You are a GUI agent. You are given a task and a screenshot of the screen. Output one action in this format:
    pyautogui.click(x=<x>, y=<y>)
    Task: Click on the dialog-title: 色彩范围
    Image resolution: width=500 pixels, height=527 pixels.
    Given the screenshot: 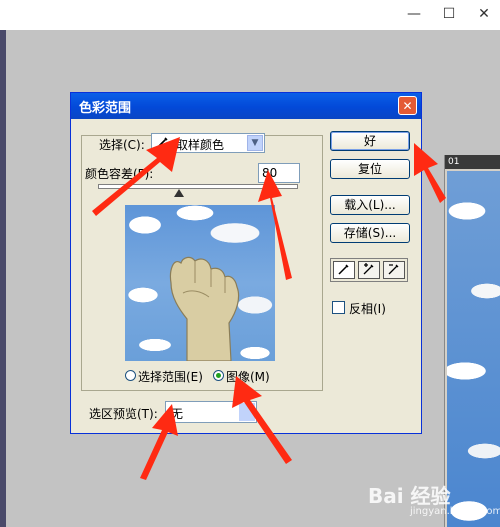 What is the action you would take?
    pyautogui.click(x=105, y=108)
    